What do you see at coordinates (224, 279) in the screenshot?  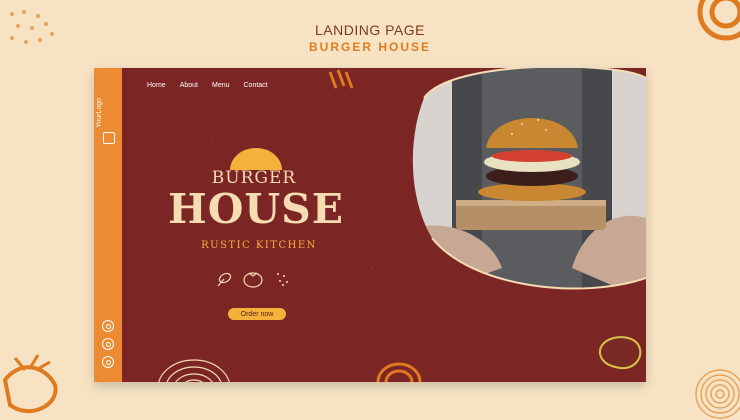 I see `leaf-icon` at bounding box center [224, 279].